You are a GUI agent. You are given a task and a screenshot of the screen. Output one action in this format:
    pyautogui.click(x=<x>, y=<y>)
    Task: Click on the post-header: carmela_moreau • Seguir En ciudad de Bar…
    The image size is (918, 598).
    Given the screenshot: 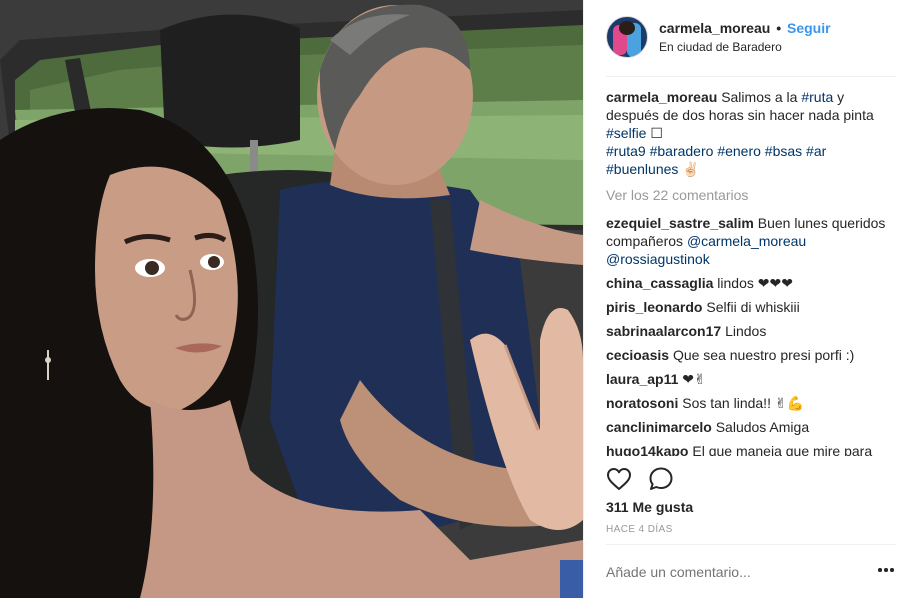 What is the action you would take?
    pyautogui.click(x=751, y=38)
    